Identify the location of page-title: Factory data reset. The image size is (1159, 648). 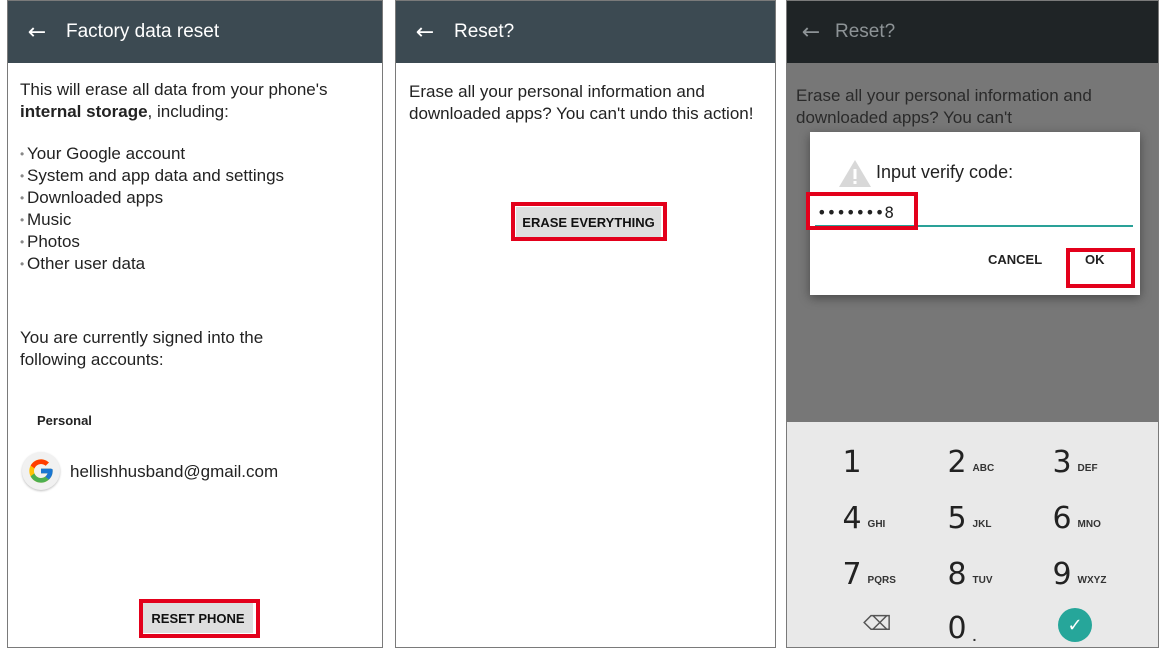
(143, 31).